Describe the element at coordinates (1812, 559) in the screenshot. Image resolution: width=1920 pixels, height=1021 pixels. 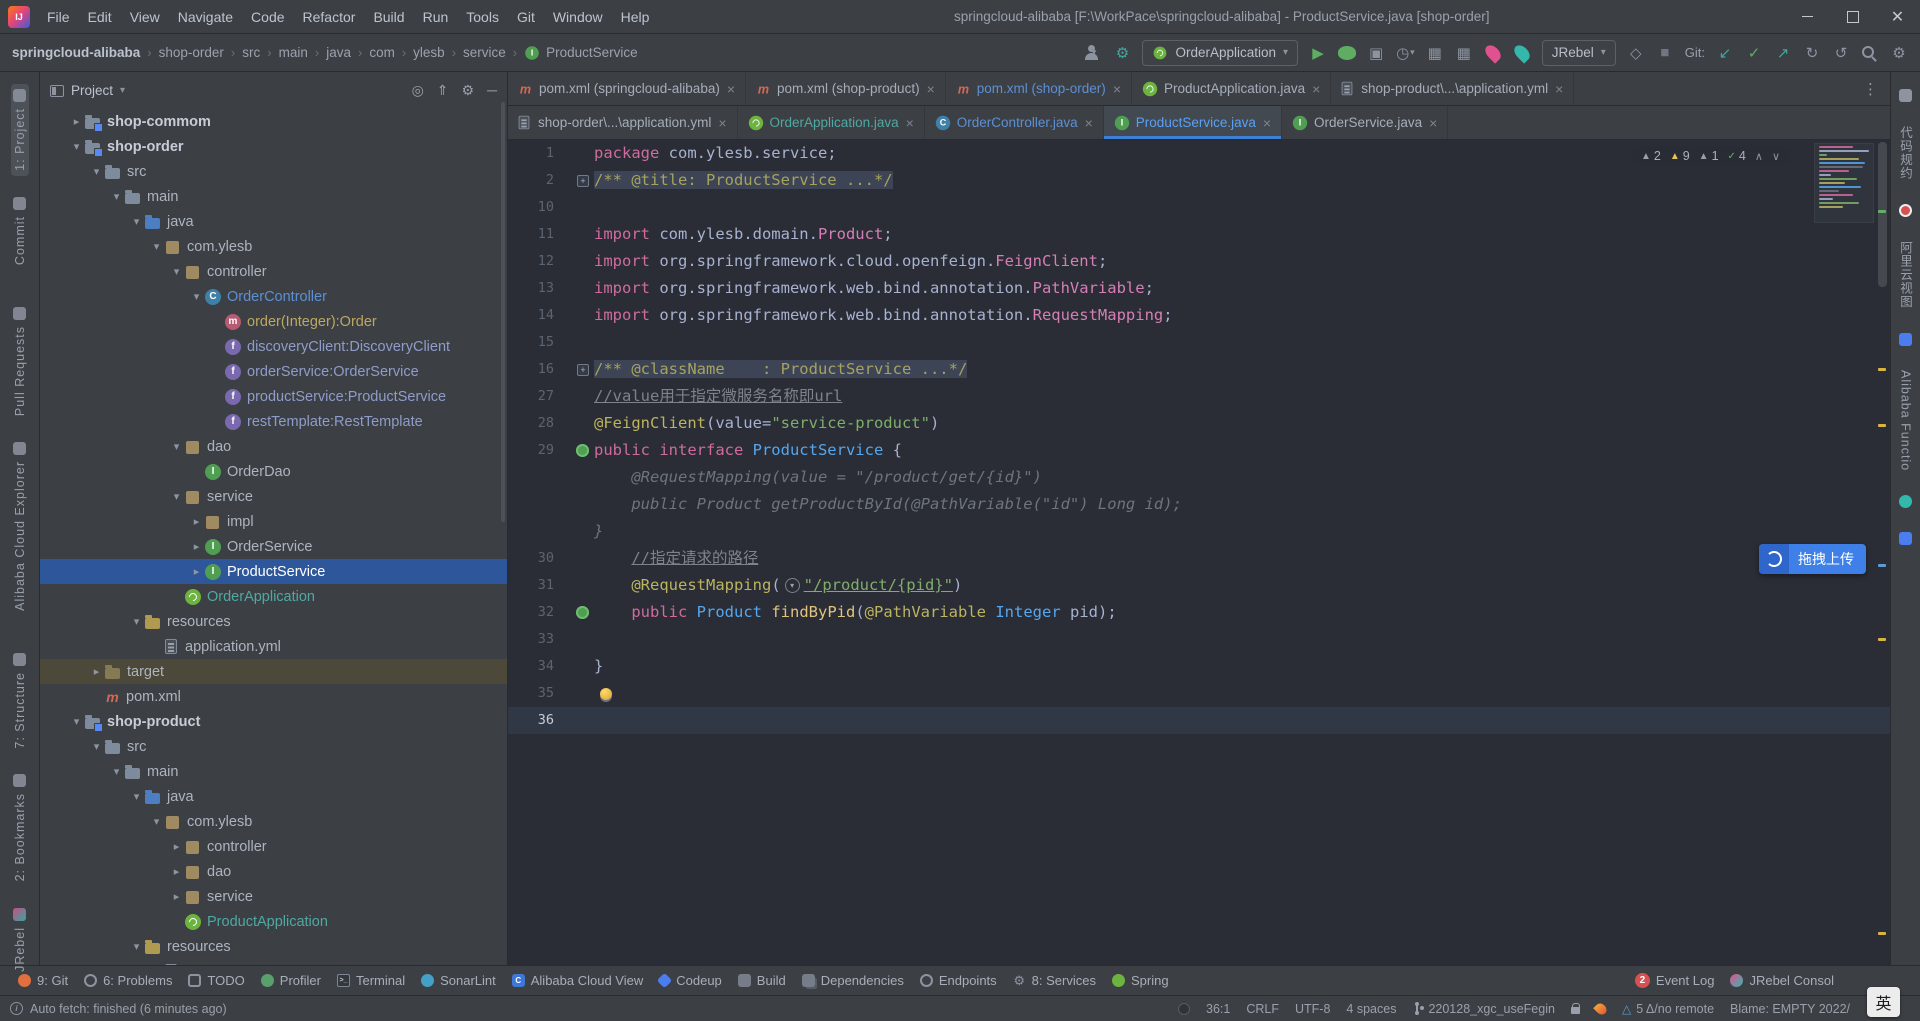
I see `drag-upload-button: 拖拽上传` at that location.